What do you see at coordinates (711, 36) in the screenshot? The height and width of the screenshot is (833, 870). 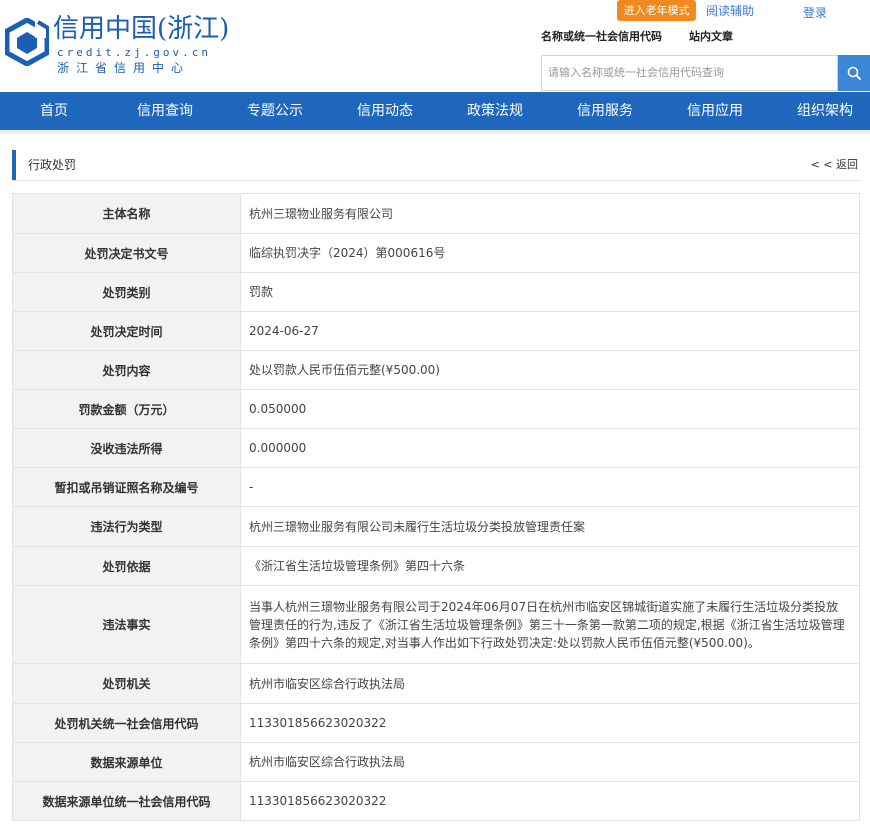 I see `search-tab-articles: 站内文章` at bounding box center [711, 36].